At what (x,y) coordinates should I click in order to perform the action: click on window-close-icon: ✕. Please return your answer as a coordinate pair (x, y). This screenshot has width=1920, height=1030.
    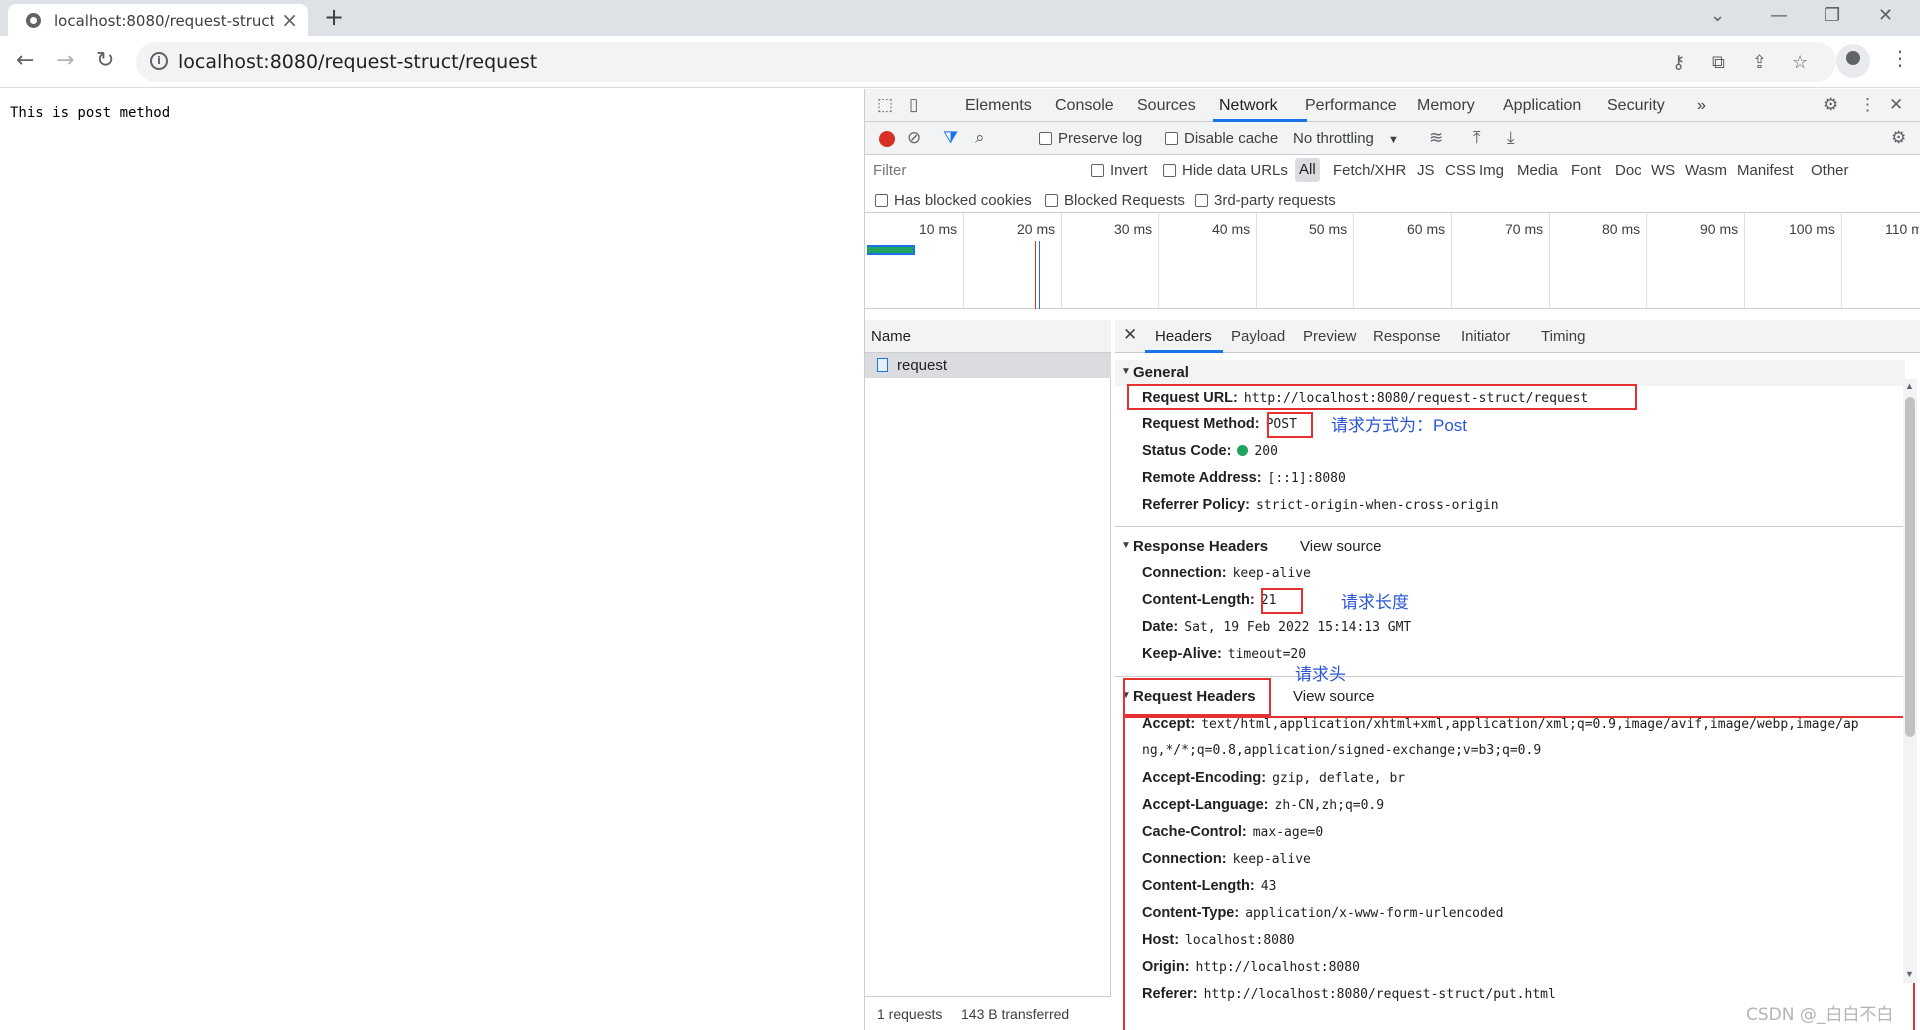
    Looking at the image, I should click on (1885, 15).